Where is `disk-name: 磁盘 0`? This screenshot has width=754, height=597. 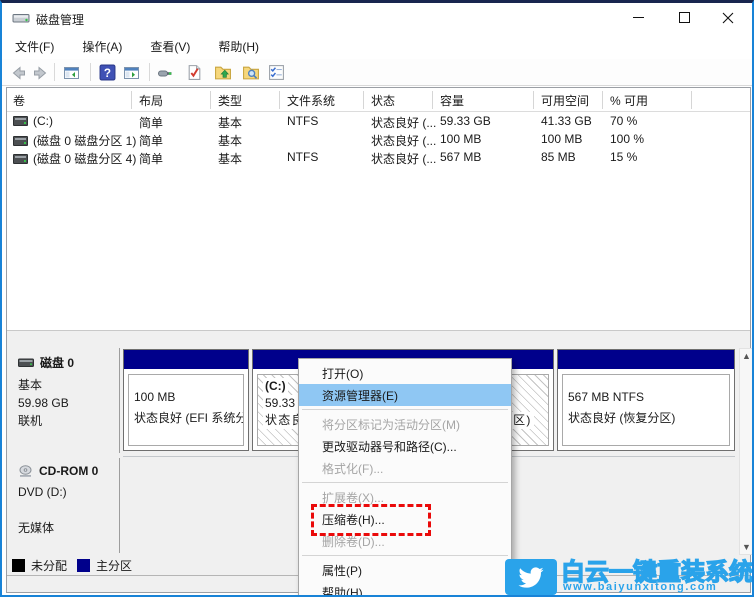 disk-name: 磁盘 0 is located at coordinates (57, 363).